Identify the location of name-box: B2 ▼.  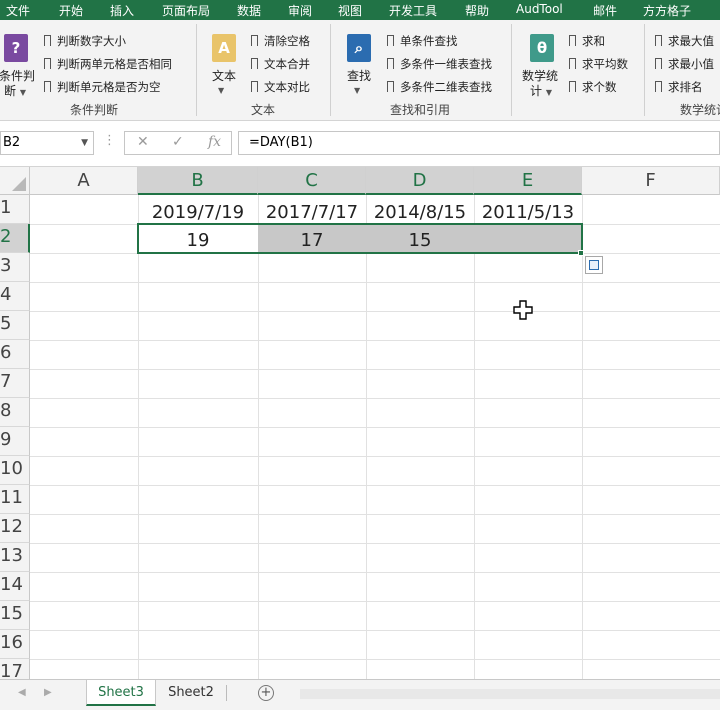
(47, 143).